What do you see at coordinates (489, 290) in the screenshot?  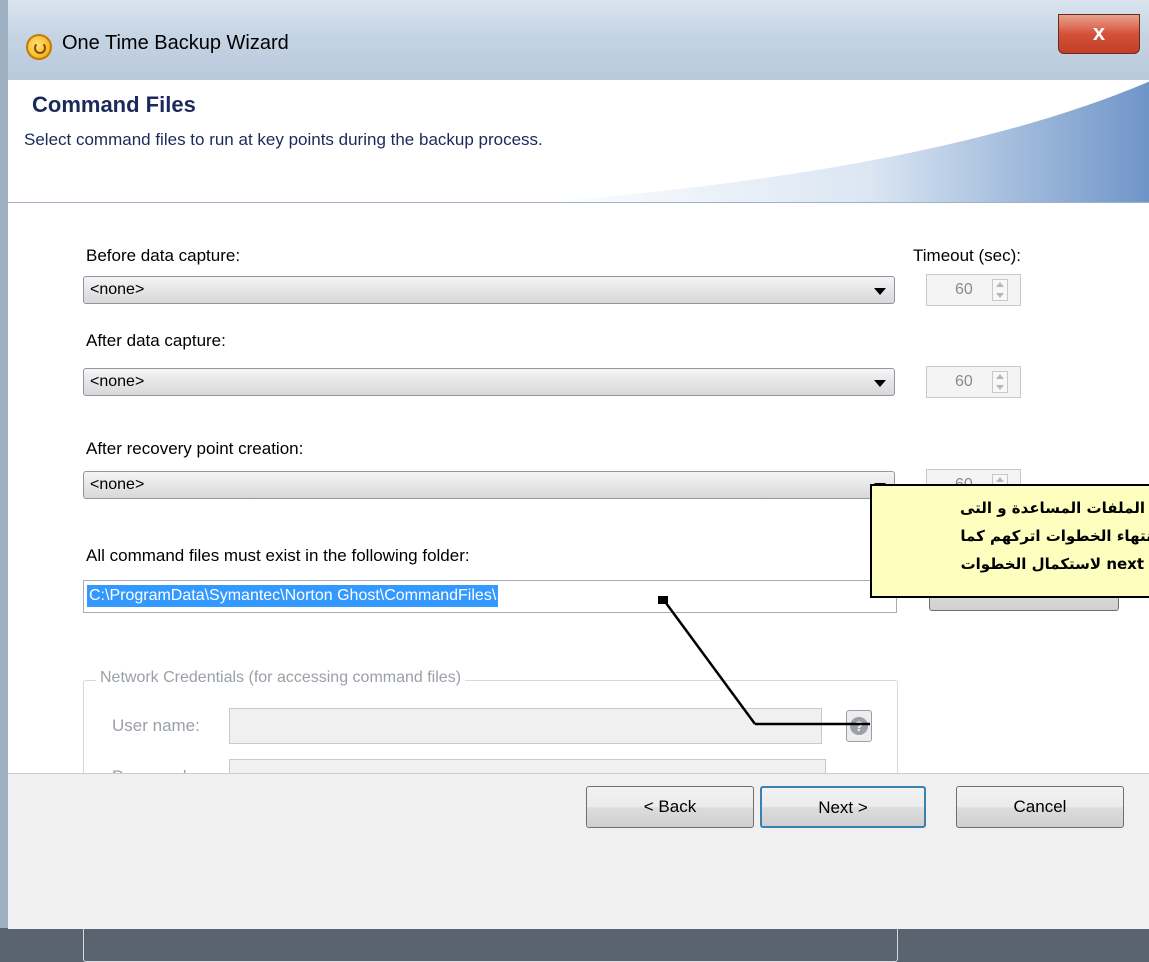 I see `before-capture-combo: <none>` at bounding box center [489, 290].